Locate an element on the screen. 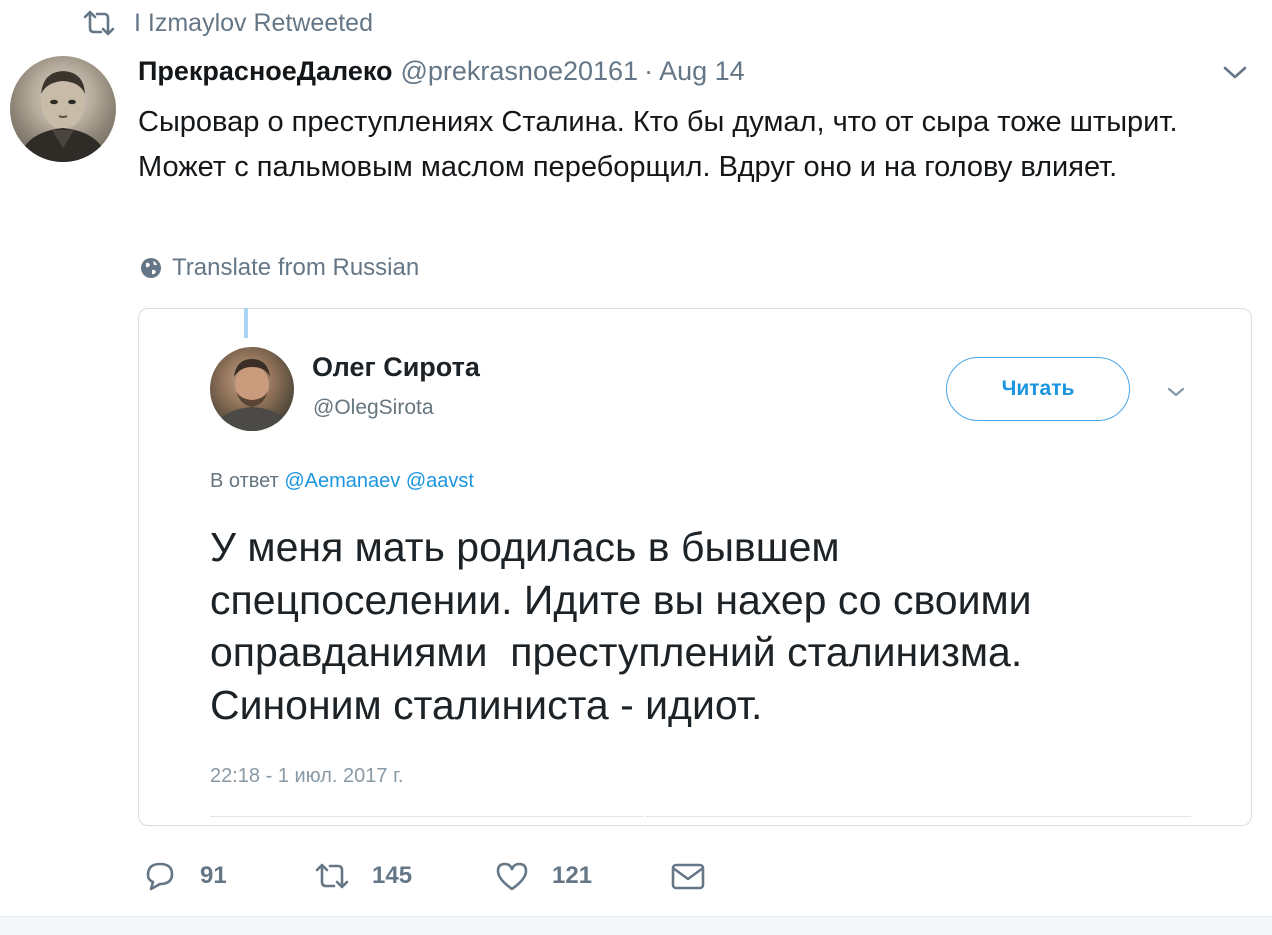 The image size is (1272, 935). reply-prefix: В ответ is located at coordinates (244, 481).